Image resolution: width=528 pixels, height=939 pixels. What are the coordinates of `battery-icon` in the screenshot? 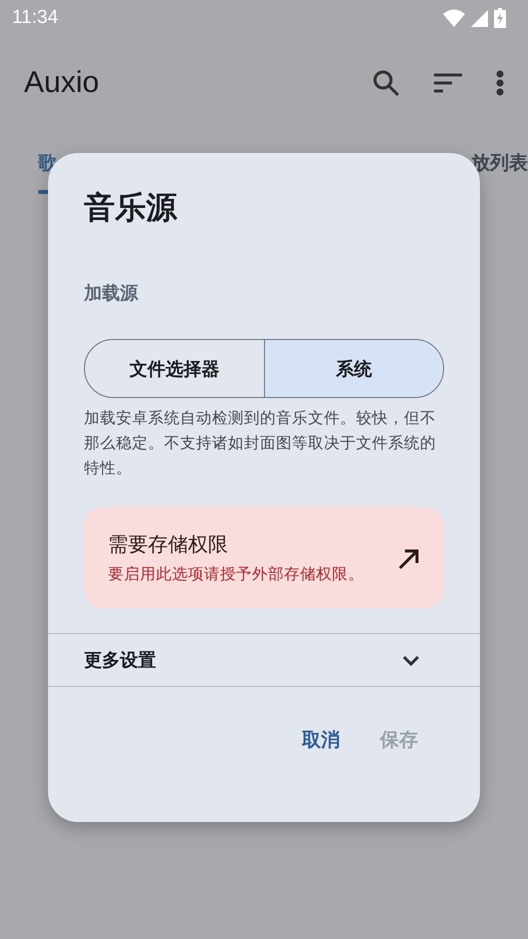 It's located at (500, 18).